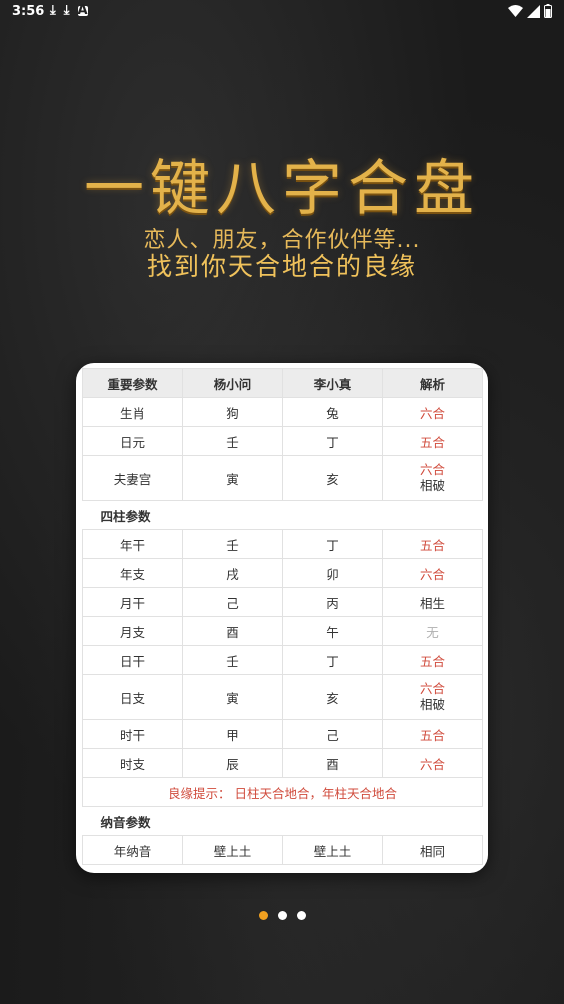 This screenshot has width=564, height=1004. I want to click on section-title: 四柱参数, so click(282, 515).